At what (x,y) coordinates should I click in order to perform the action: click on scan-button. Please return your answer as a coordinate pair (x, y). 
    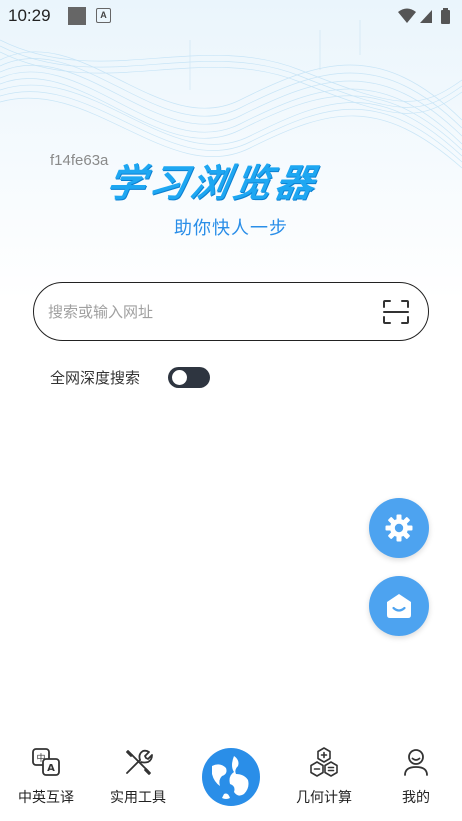
    Looking at the image, I should click on (396, 312).